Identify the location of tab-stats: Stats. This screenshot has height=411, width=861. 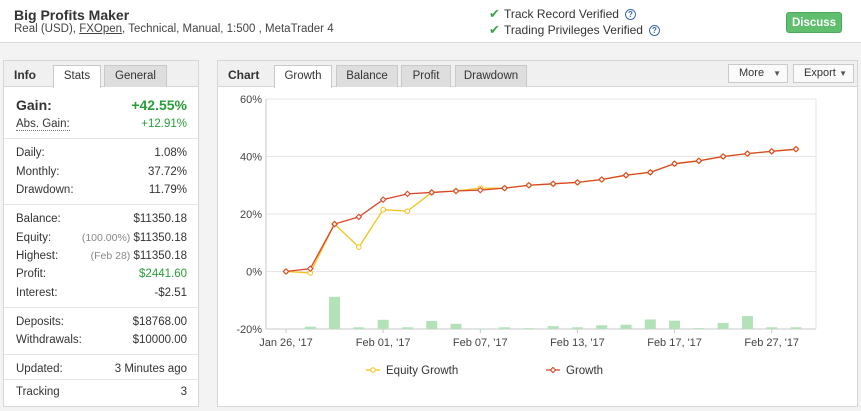
(77, 76).